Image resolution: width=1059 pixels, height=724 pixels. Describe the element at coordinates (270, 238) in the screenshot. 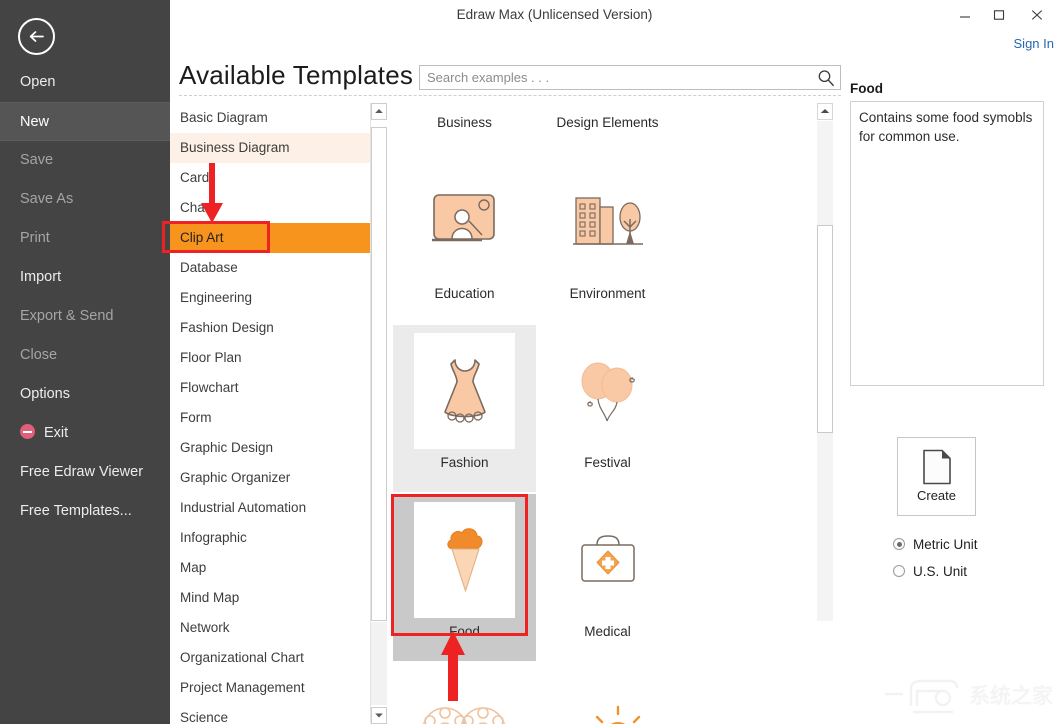

I see `category-item-clip-art: Clip Art` at that location.